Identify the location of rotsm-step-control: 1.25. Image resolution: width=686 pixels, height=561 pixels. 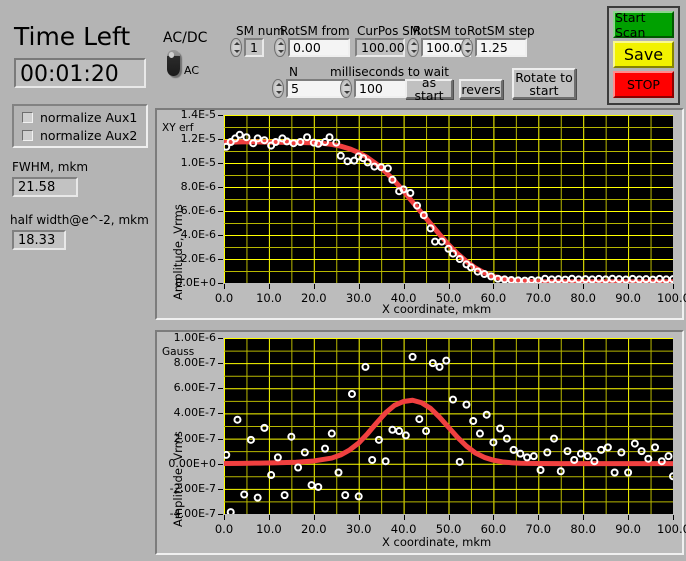
(494, 47).